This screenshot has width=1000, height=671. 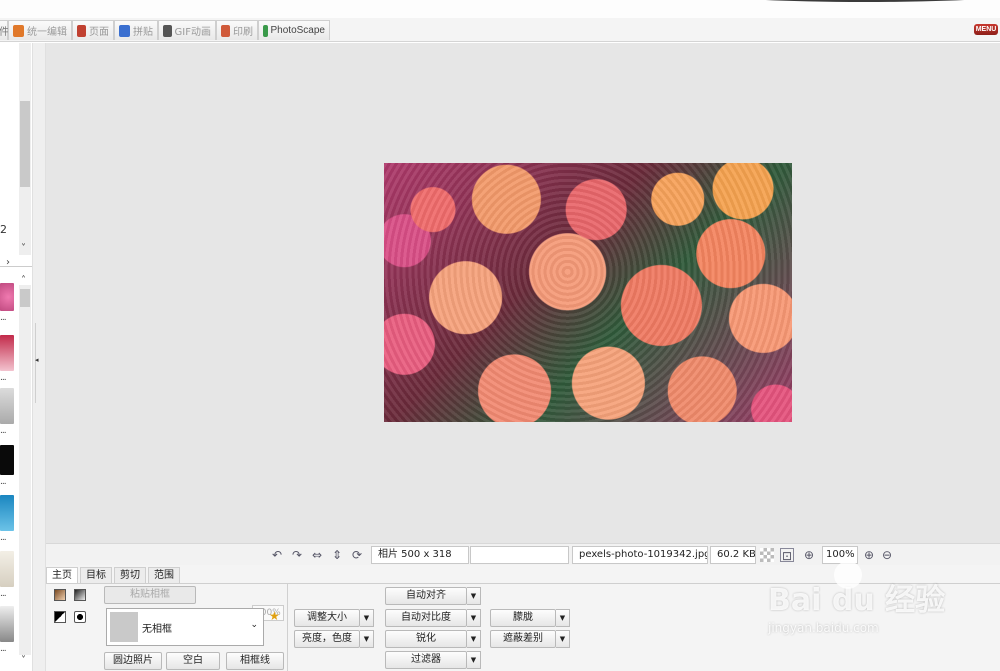 I want to click on panel-splitter: ◂, so click(x=39, y=357).